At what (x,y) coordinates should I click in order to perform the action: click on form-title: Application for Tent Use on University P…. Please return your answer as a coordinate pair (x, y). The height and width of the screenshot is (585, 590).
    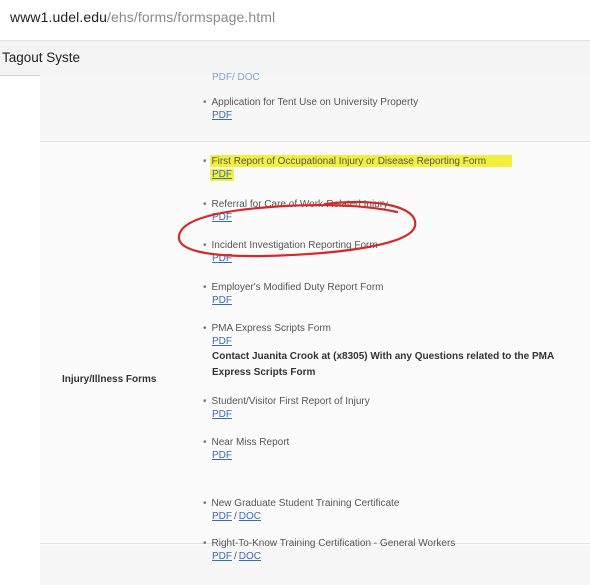
    Looking at the image, I should click on (310, 102).